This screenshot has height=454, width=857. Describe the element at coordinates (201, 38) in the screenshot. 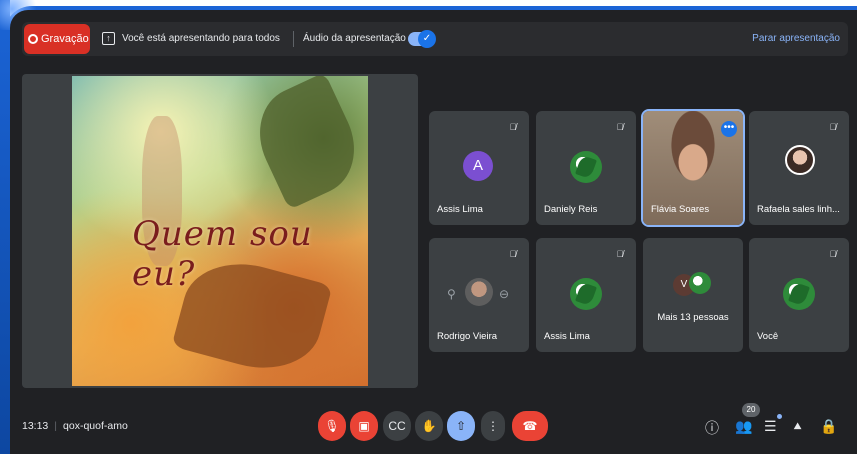

I see `presenting-text: Você está apresentando para todos` at that location.